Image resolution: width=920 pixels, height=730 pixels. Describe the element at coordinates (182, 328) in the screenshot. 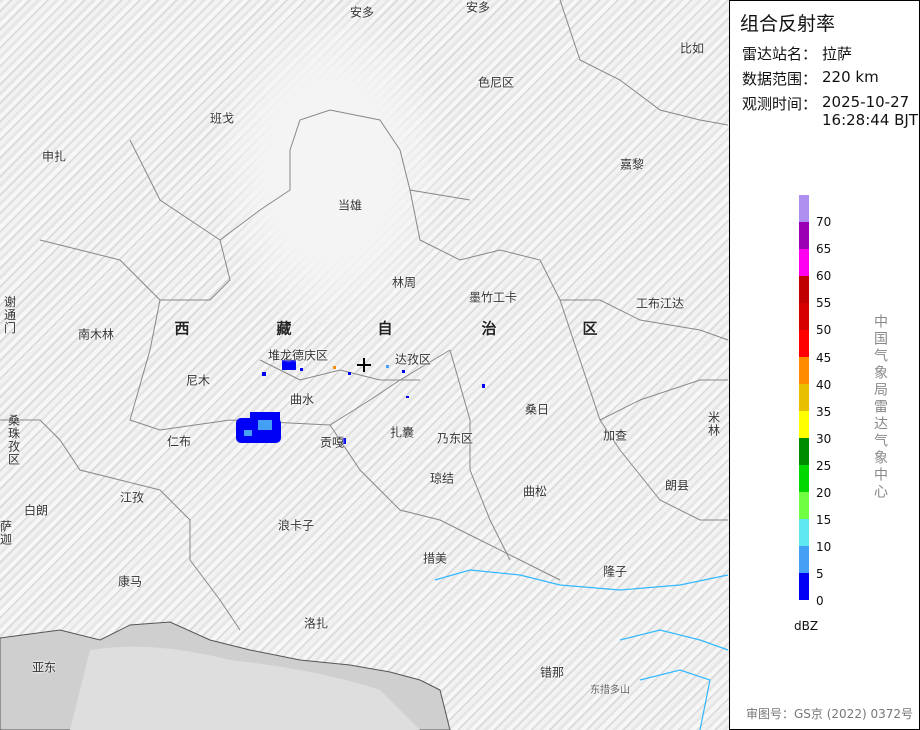

I see `region-char: 西` at that location.